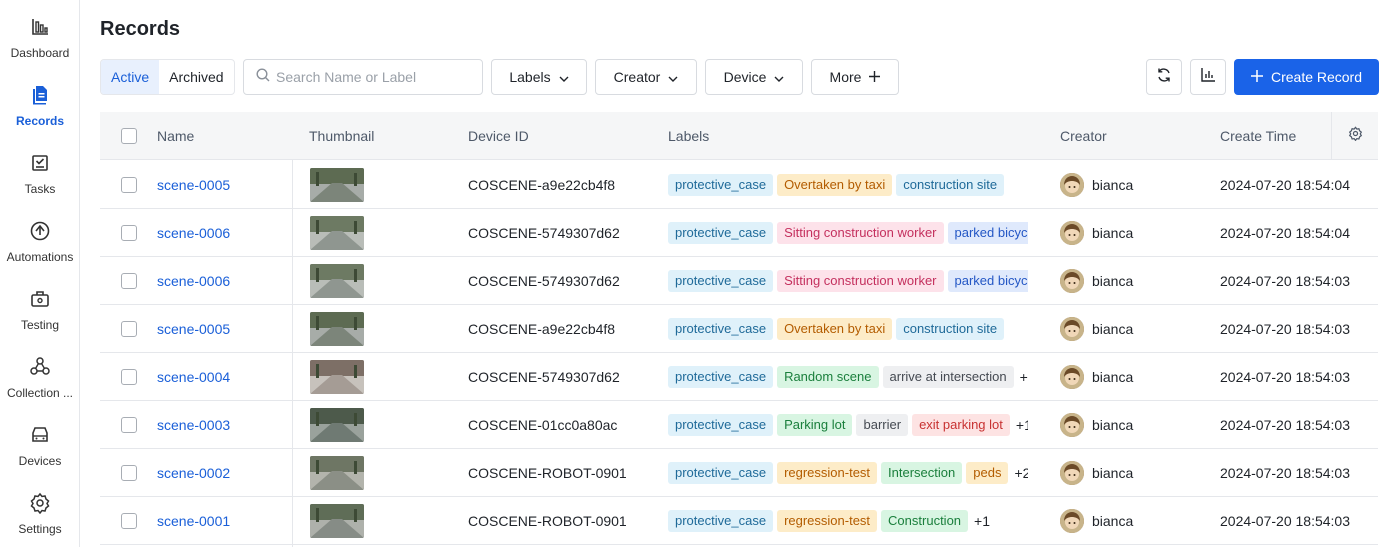 This screenshot has width=1399, height=547. What do you see at coordinates (193, 521) in the screenshot?
I see `record-name-link: scene-0001` at bounding box center [193, 521].